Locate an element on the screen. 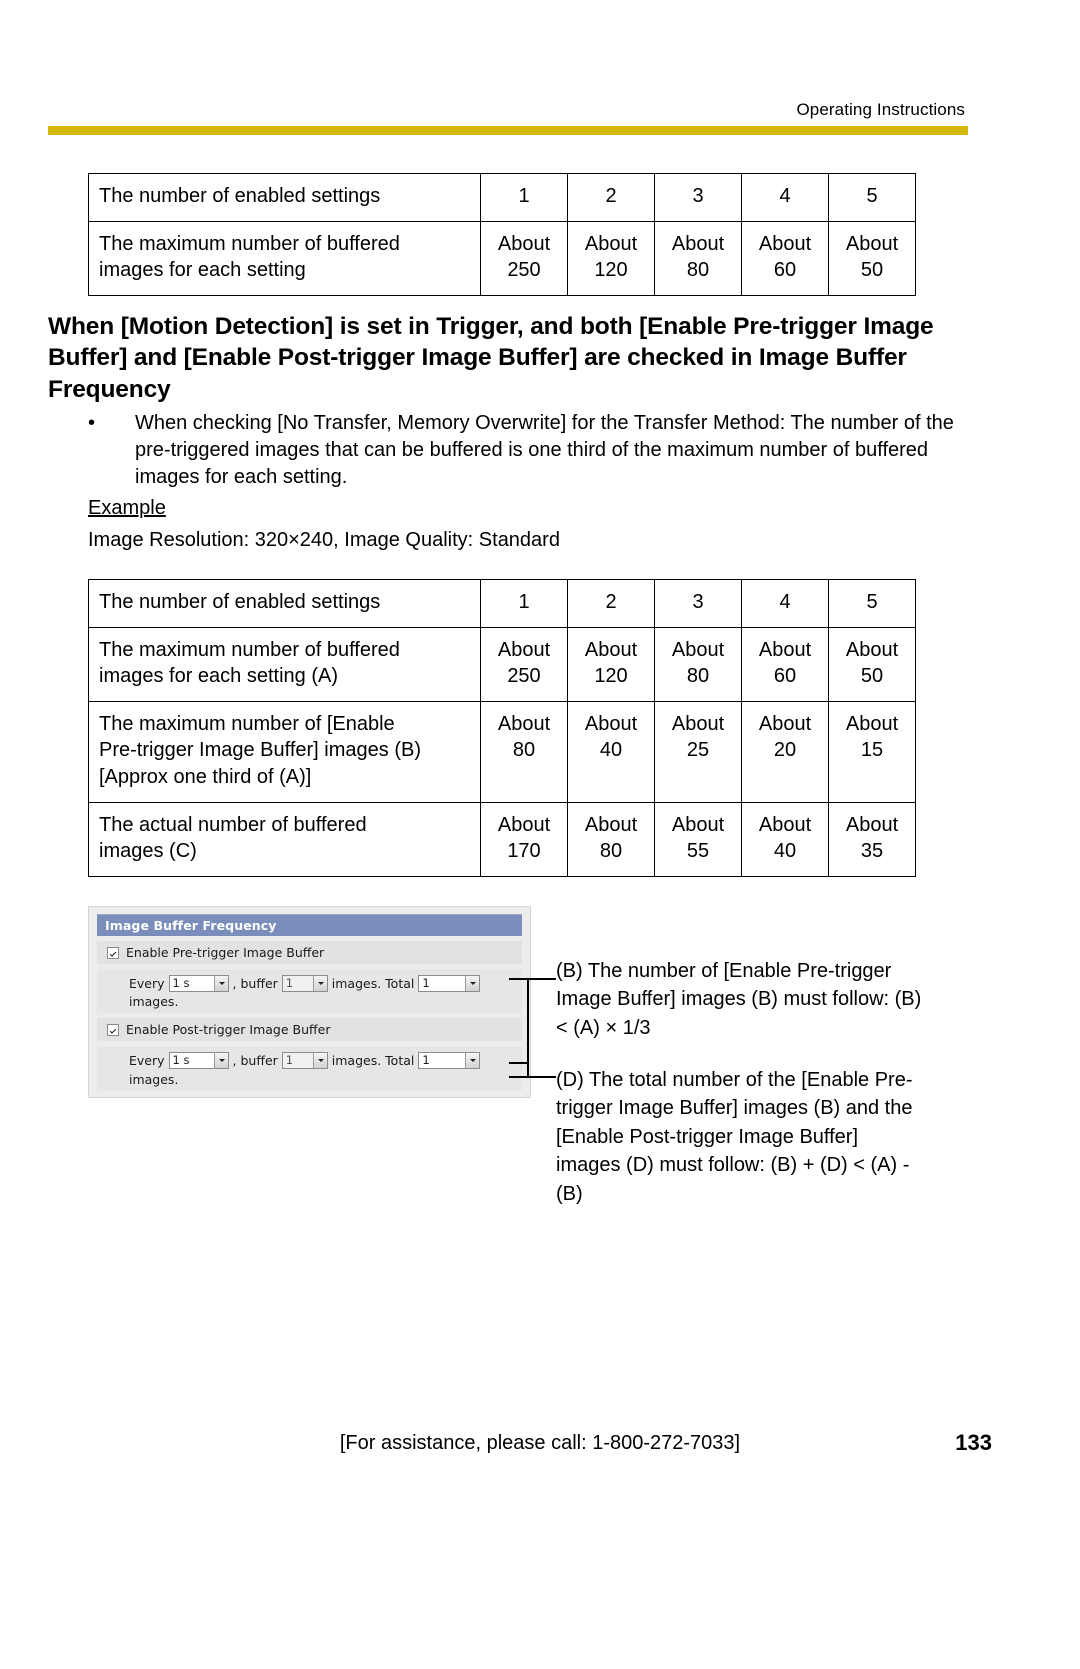 Image resolution: width=1080 pixels, height=1669 pixels. cell-value: About 170 is located at coordinates (524, 839).